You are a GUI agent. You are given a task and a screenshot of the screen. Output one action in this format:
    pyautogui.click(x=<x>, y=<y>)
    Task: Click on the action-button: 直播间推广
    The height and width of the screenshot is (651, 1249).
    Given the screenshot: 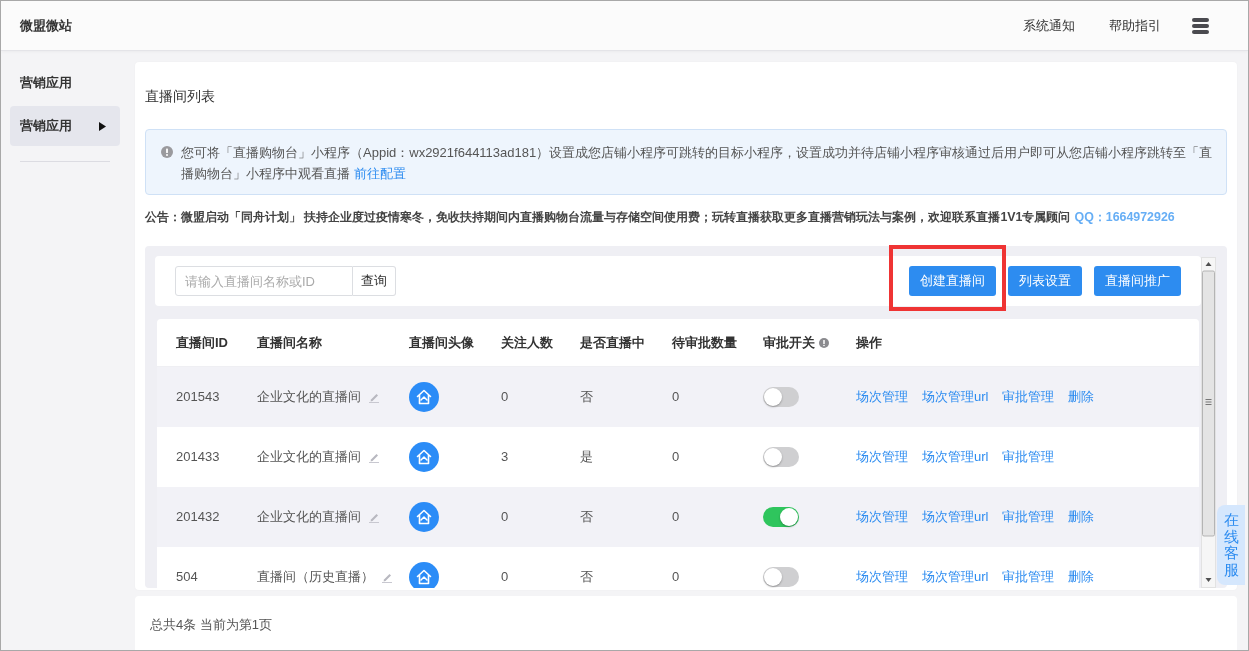 What is the action you would take?
    pyautogui.click(x=1137, y=281)
    